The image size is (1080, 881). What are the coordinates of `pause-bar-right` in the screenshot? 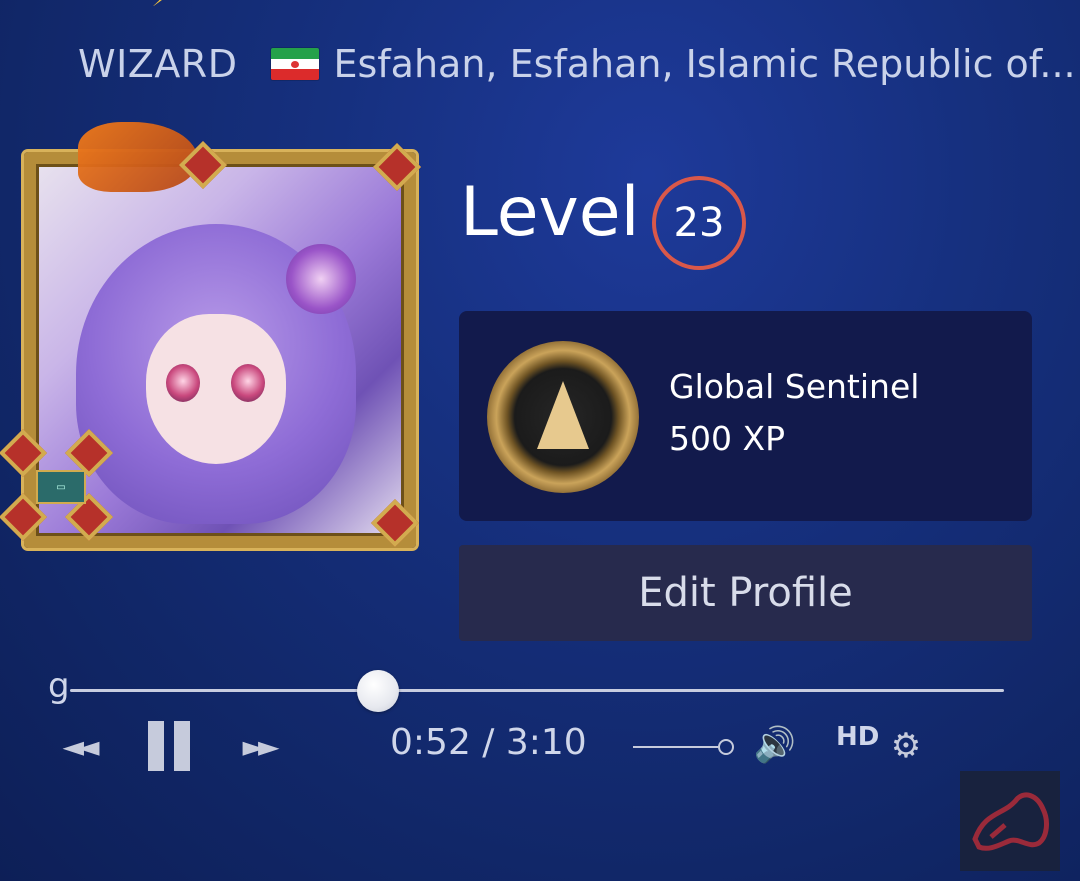 It's located at (182, 746).